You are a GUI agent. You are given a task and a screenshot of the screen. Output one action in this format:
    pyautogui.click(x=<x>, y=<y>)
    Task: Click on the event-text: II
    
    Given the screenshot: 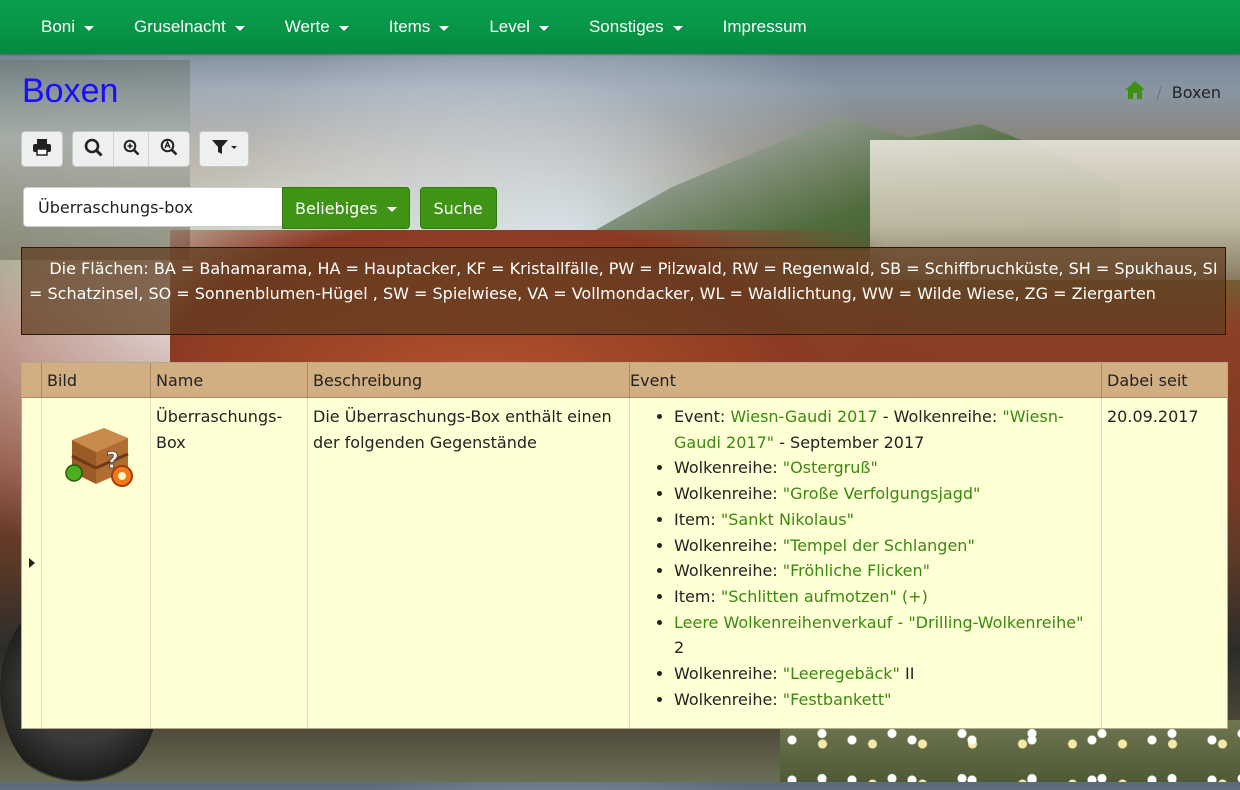 What is the action you would take?
    pyautogui.click(x=907, y=674)
    